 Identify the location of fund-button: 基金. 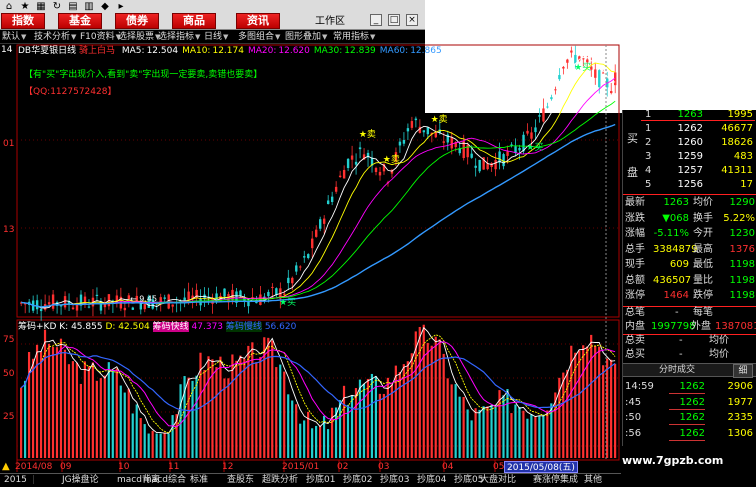
(80, 21).